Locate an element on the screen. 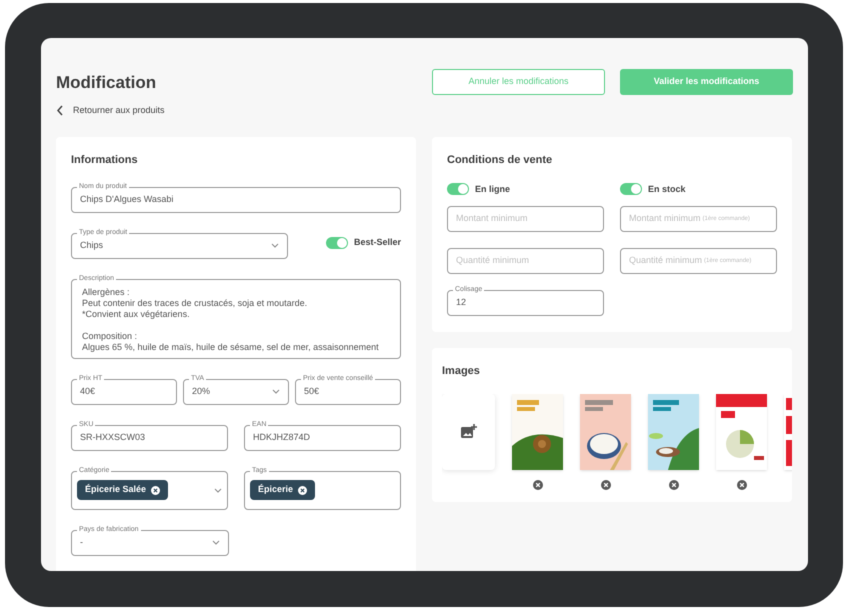 The width and height of the screenshot is (847, 613). description-line: *Convient aux végétariens. is located at coordinates (136, 314).